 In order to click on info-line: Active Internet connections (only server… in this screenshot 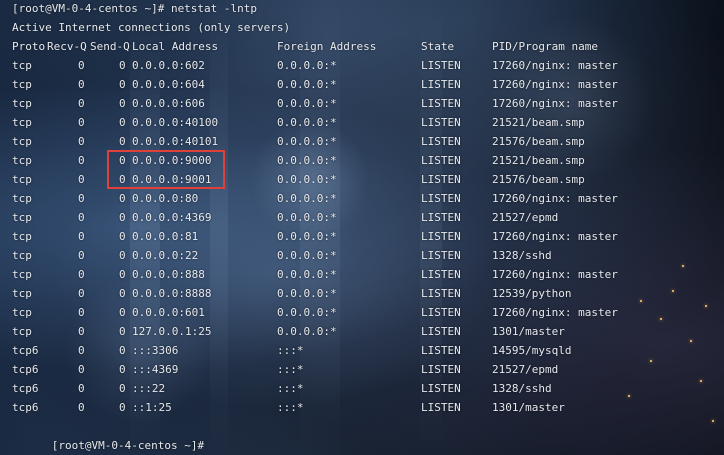, I will do `click(151, 27)`.